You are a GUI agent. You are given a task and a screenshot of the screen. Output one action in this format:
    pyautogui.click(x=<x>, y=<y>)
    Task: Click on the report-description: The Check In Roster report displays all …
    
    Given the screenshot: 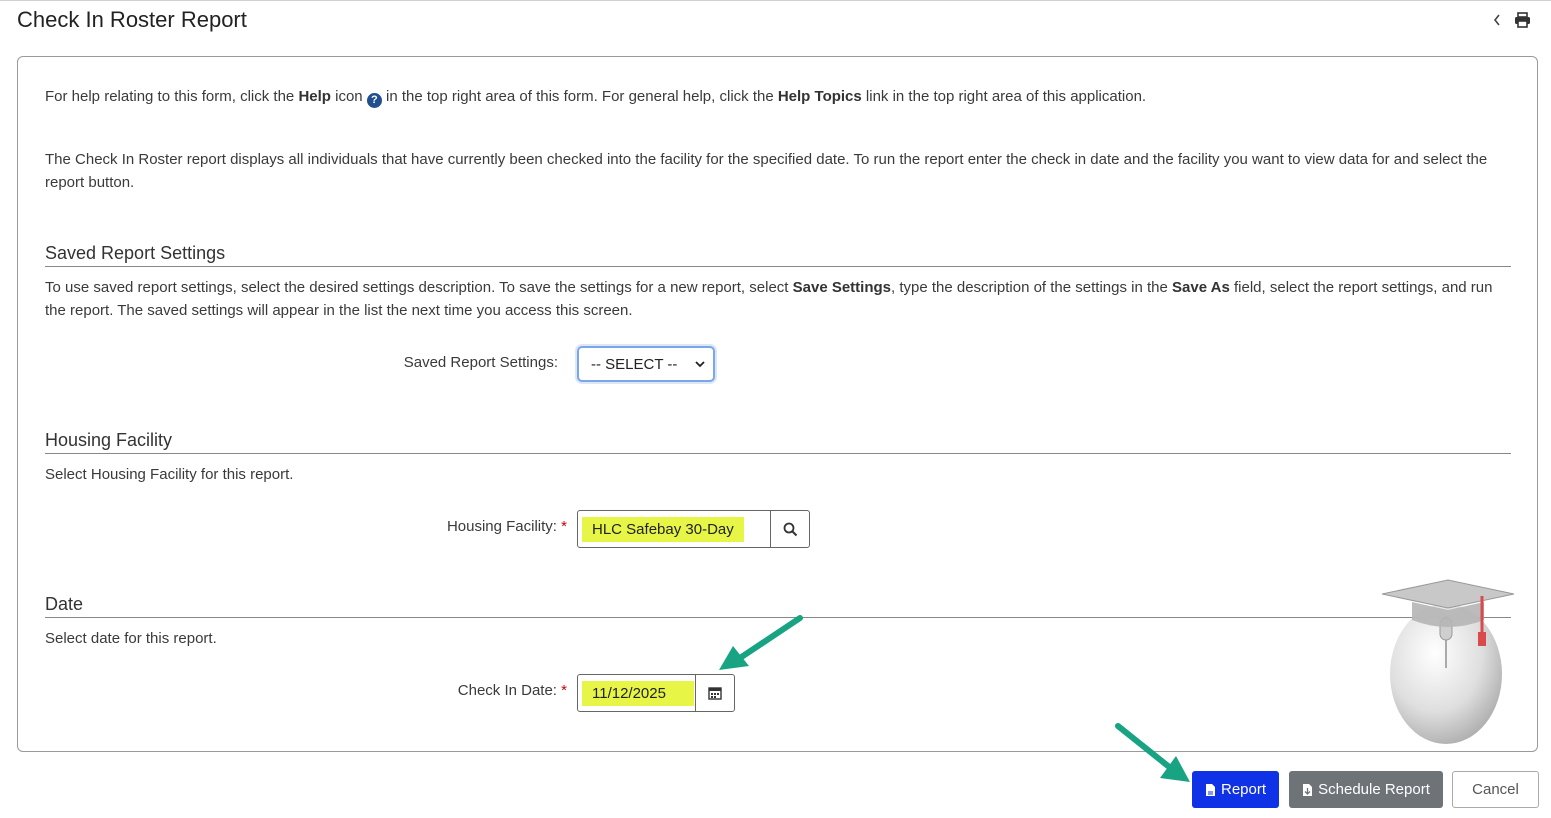 What is the action you would take?
    pyautogui.click(x=766, y=171)
    